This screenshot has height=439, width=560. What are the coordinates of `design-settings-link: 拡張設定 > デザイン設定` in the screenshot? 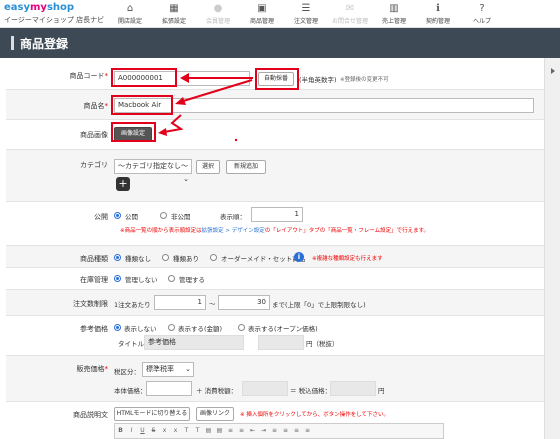 It's located at (233, 231).